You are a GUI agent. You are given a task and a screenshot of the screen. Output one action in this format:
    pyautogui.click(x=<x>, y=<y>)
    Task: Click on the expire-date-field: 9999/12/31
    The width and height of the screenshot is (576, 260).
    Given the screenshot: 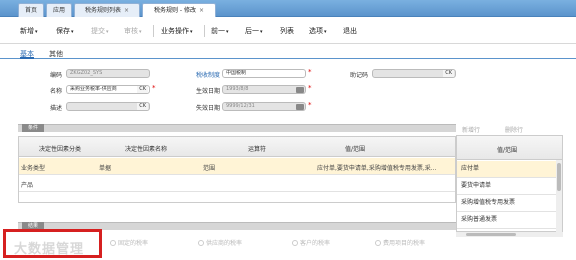 What is the action you would take?
    pyautogui.click(x=264, y=106)
    